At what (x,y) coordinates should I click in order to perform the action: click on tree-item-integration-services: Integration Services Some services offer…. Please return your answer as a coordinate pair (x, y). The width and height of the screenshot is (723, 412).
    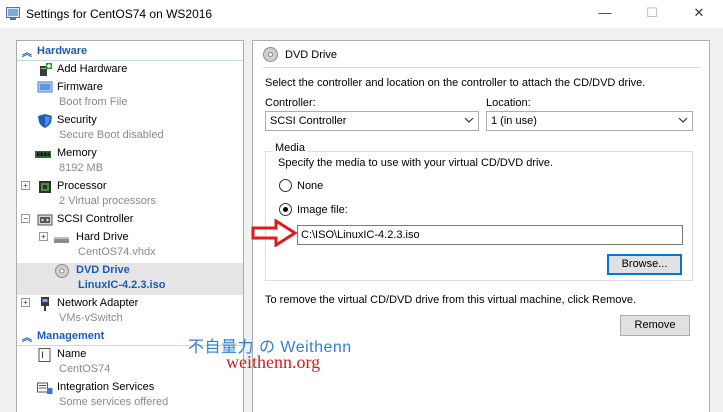
    Looking at the image, I should click on (130, 396).